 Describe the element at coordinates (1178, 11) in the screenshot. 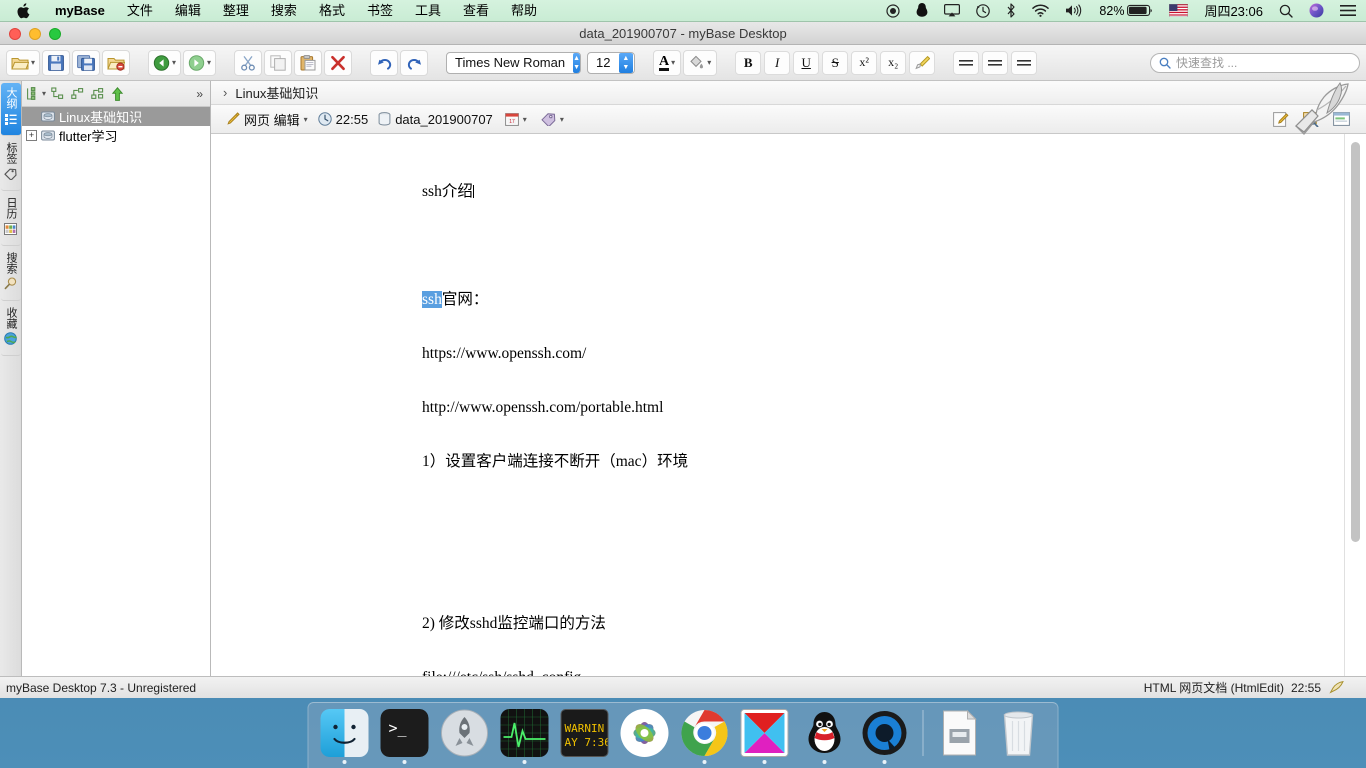

I see `us-flag-icon` at that location.